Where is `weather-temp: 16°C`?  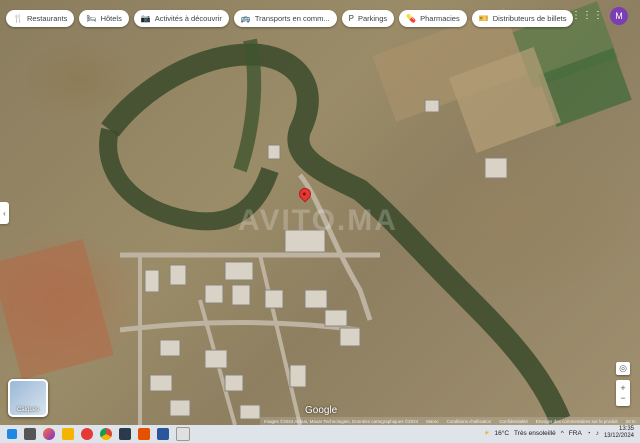 weather-temp: 16°C is located at coordinates (502, 433).